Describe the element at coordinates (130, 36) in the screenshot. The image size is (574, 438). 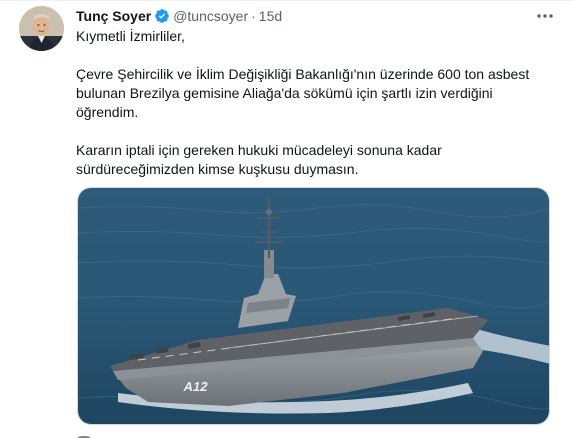
I see `tweet-paragraph-greeting: Kıymetli İzmirliler,` at that location.